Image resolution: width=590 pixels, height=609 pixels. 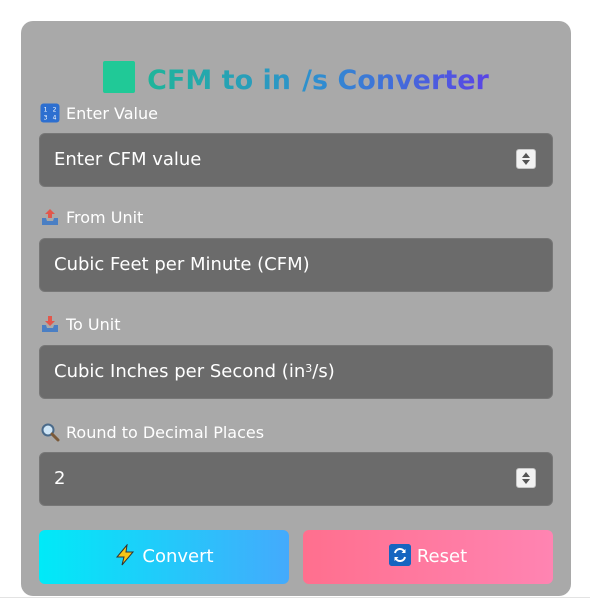 What do you see at coordinates (112, 113) in the screenshot?
I see `enter-value-label-text: Enter Value` at bounding box center [112, 113].